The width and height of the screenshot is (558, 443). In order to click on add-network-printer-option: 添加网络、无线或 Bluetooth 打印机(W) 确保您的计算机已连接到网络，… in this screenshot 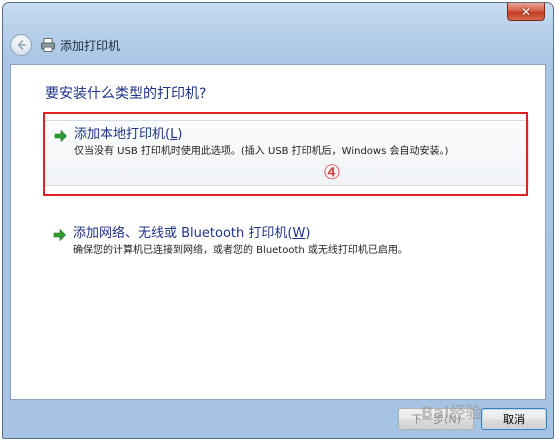, I will do `click(286, 242)`.